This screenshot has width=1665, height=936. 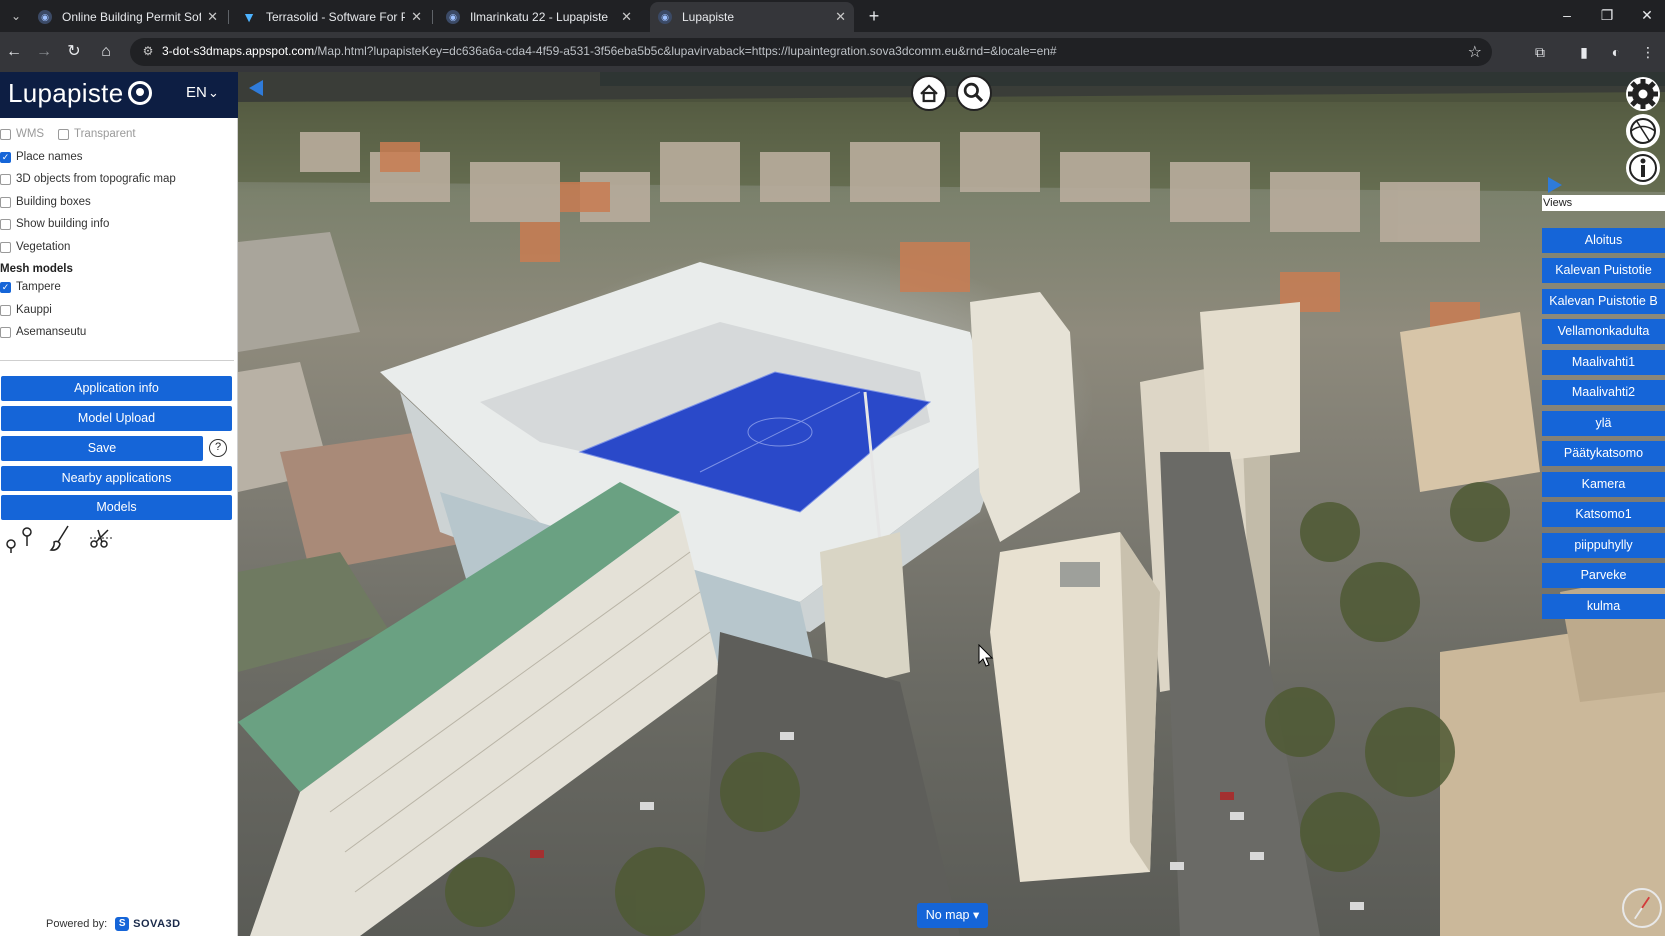 I want to click on site-info-icon: ⚙, so click(x=148, y=52).